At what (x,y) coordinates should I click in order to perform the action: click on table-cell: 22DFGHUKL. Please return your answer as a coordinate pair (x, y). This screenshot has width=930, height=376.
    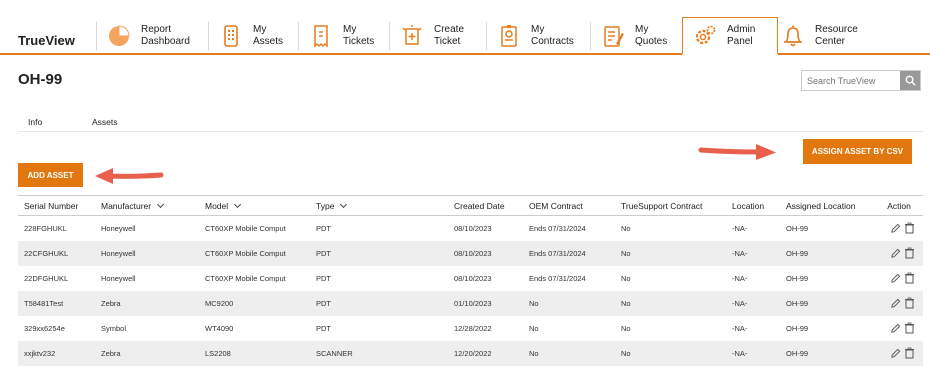
    Looking at the image, I should click on (46, 278).